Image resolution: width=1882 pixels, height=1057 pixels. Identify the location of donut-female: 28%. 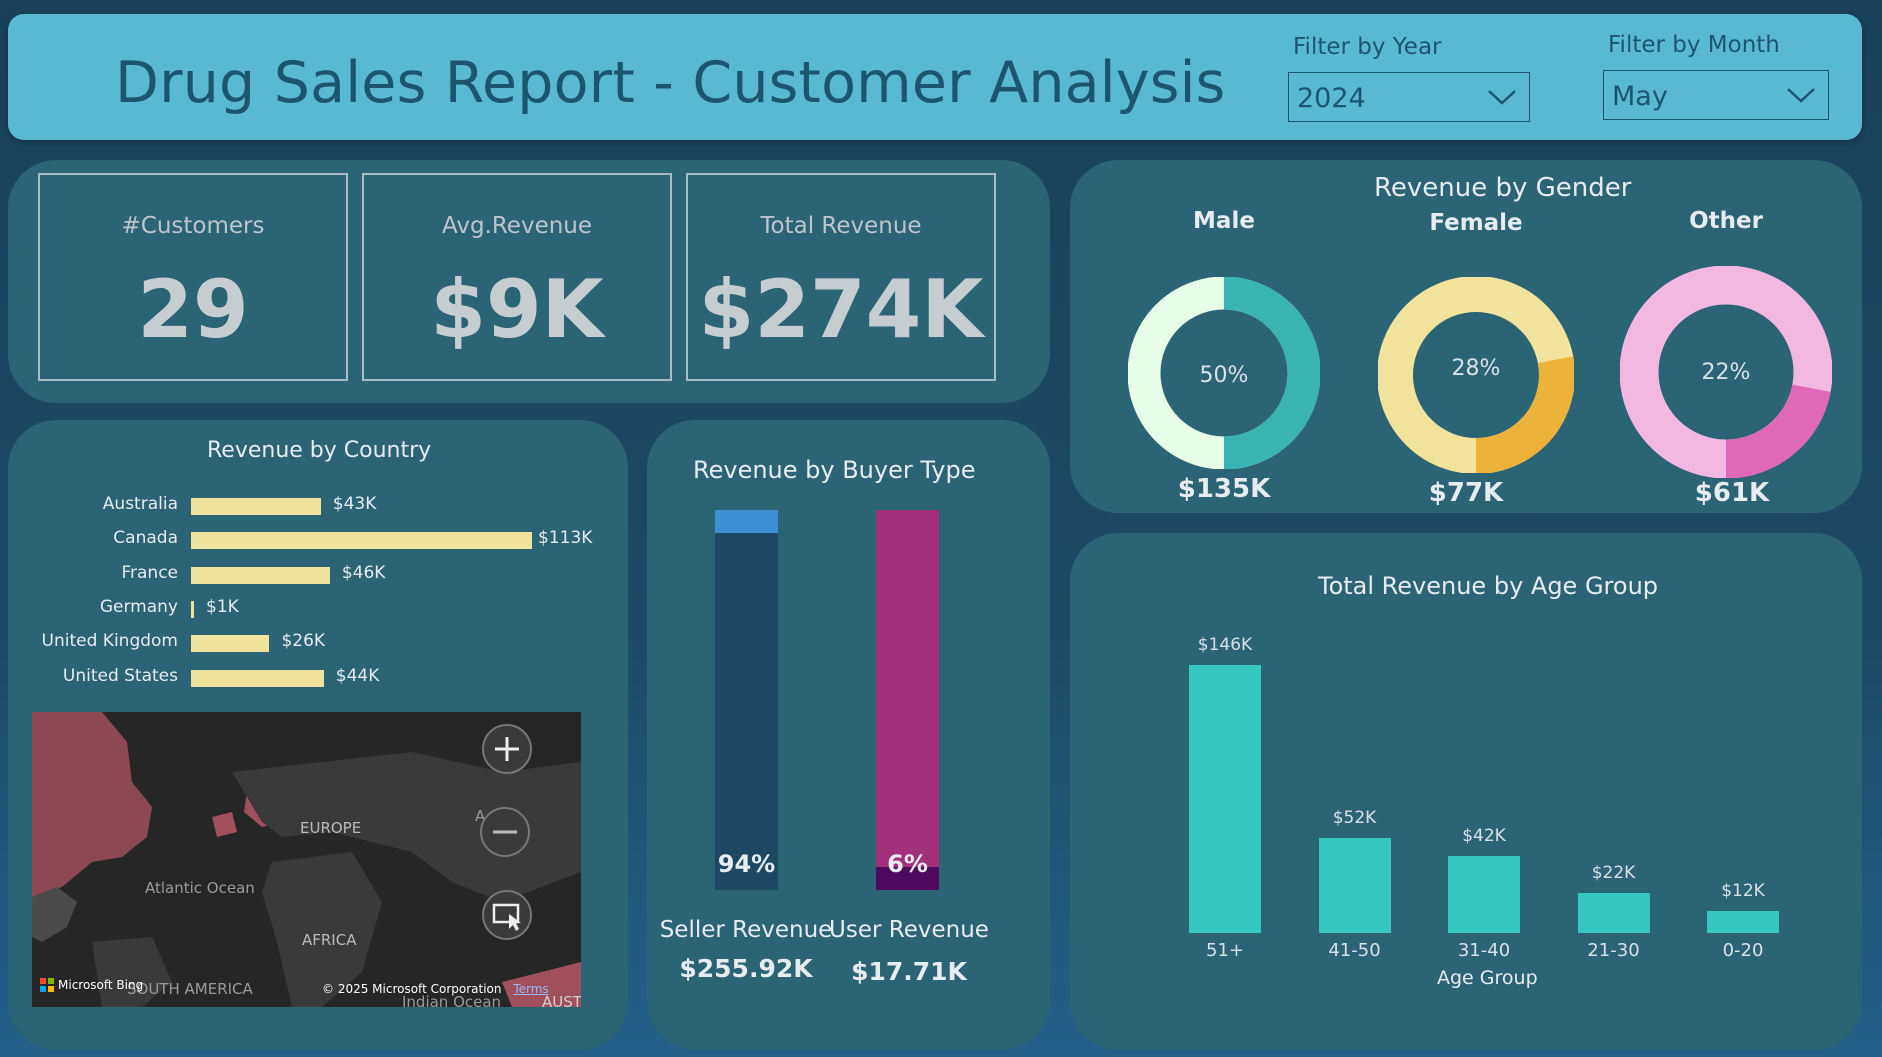
(1476, 375).